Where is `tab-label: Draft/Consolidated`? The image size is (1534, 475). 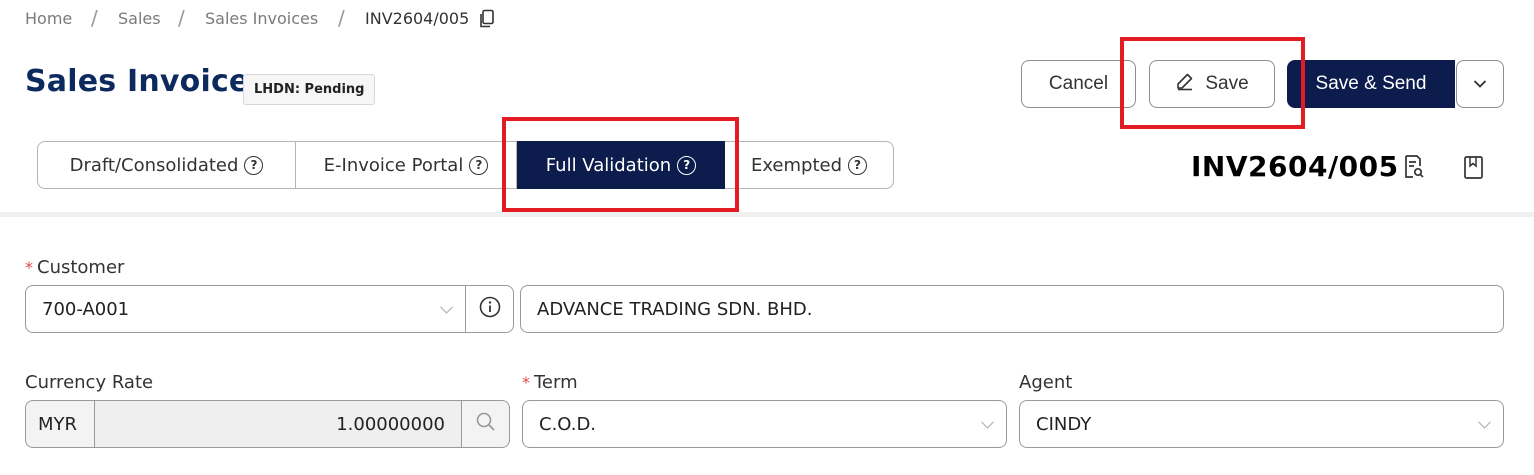
tab-label: Draft/Consolidated is located at coordinates (154, 165).